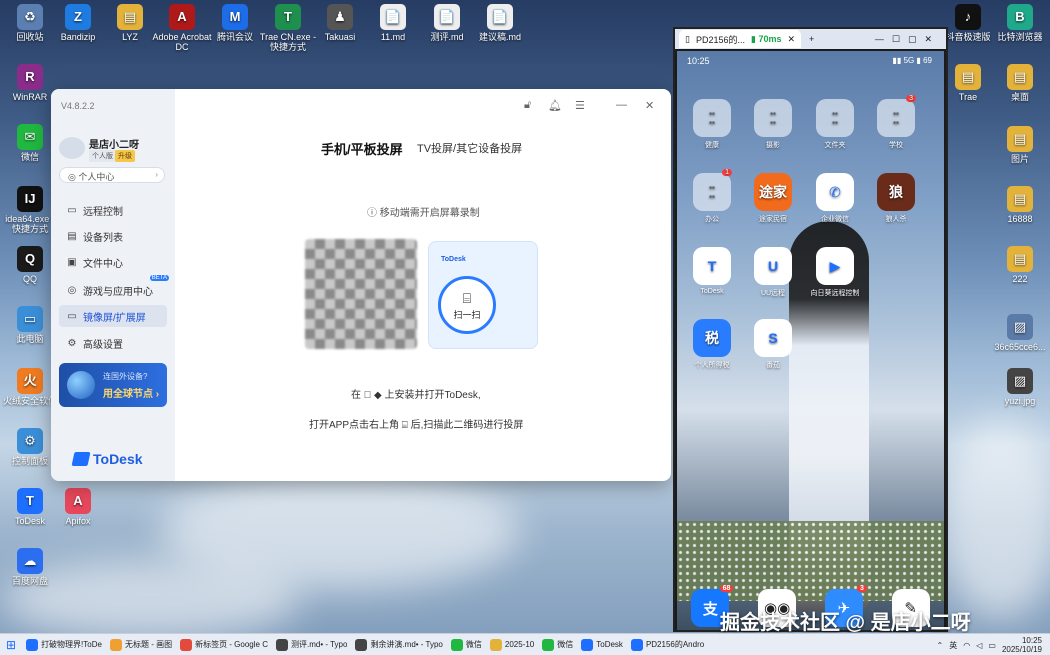 Image resolution: width=1050 pixels, height=655 pixels. Describe the element at coordinates (406, 644) in the screenshot. I see `taskbar-app-label: 剩余讲演.md• - Typo` at that location.